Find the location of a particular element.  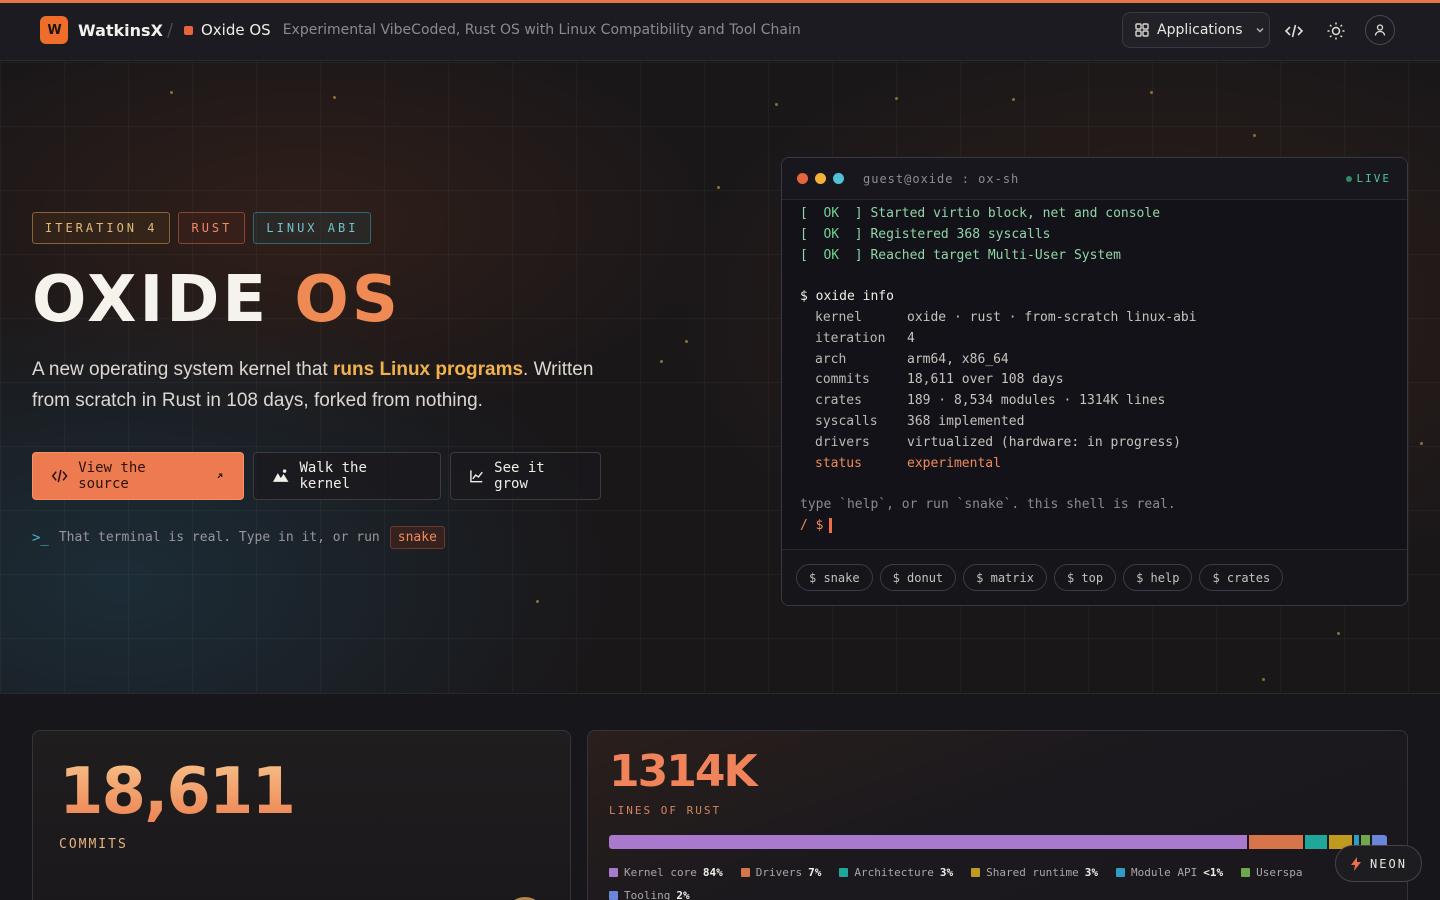

lines-breakdown-bar is located at coordinates (998, 842).